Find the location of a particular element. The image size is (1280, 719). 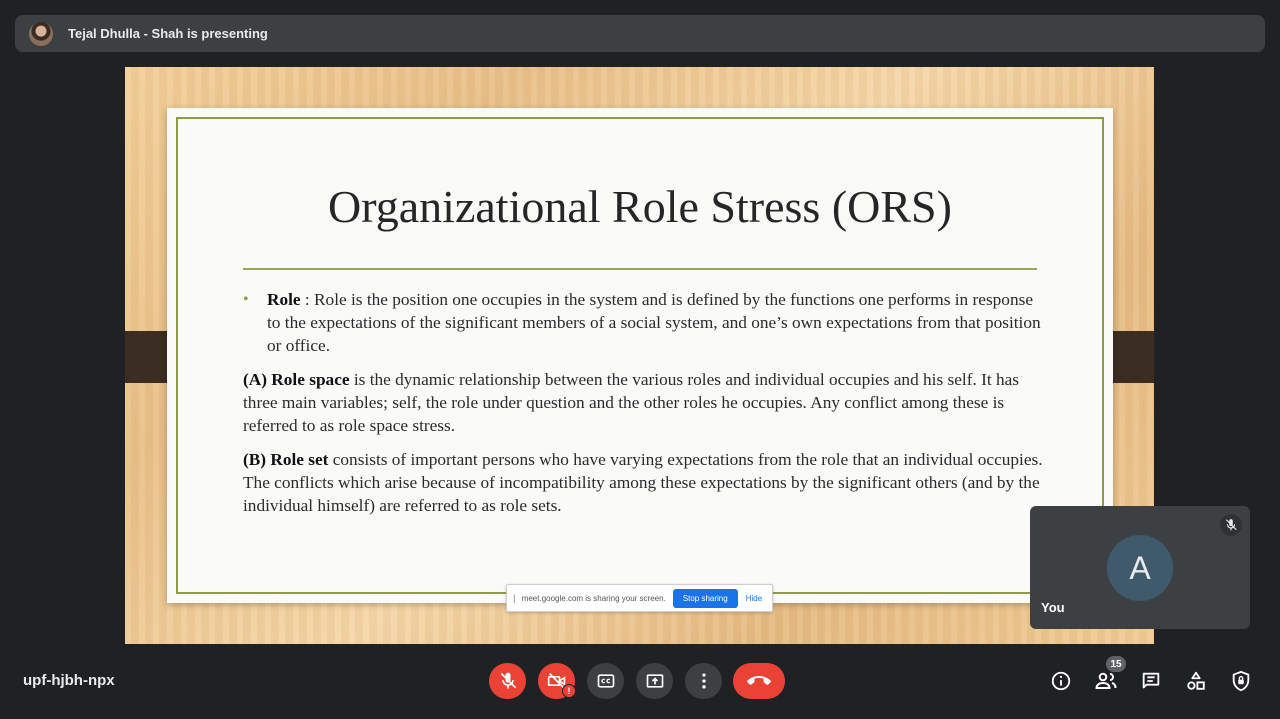

mic-toggle-button is located at coordinates (507, 681).